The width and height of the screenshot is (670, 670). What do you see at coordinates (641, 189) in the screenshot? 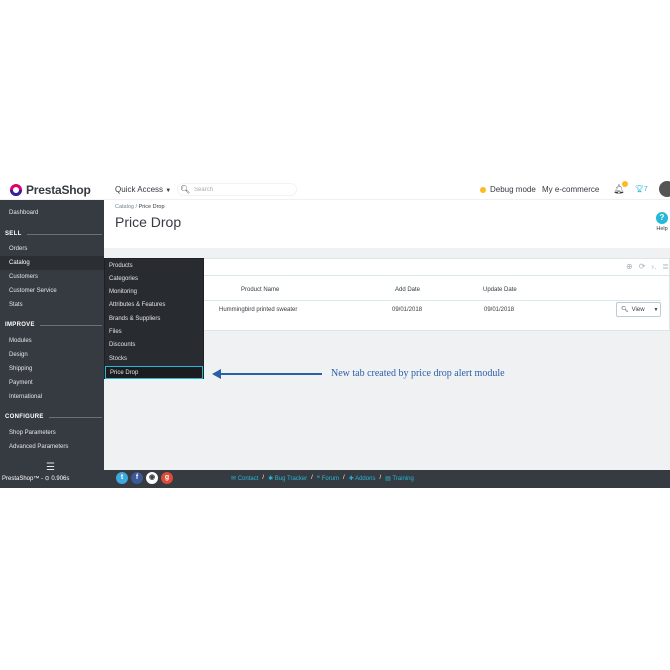
I see `trophy-icon: 🏆︎7` at bounding box center [641, 189].